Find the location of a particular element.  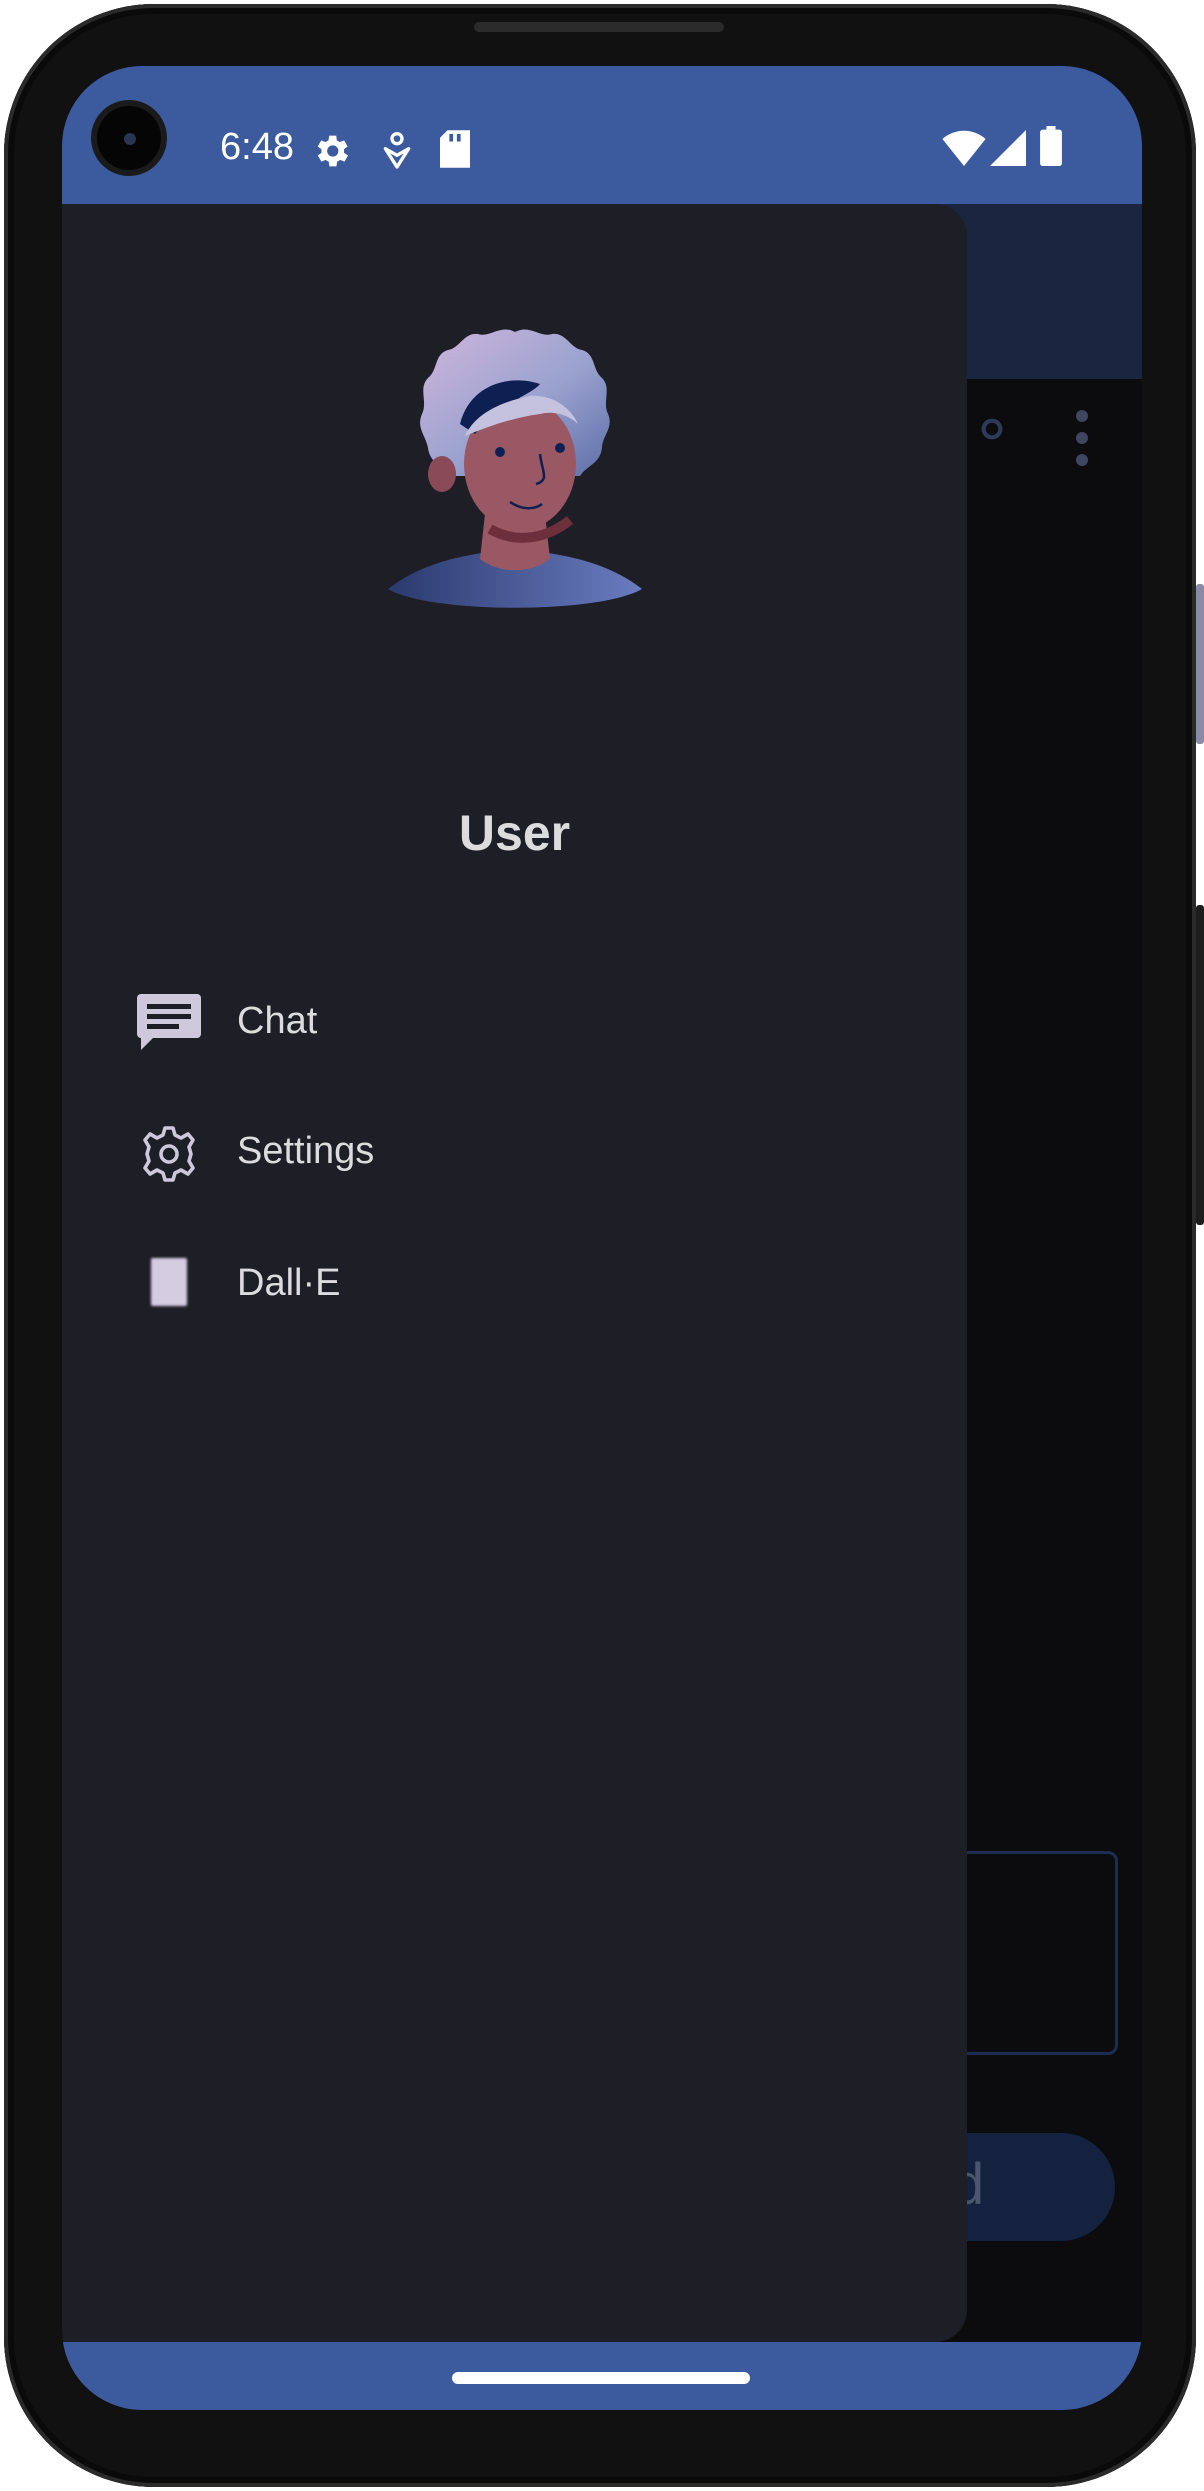

status-time: 6:48 is located at coordinates (257, 147).